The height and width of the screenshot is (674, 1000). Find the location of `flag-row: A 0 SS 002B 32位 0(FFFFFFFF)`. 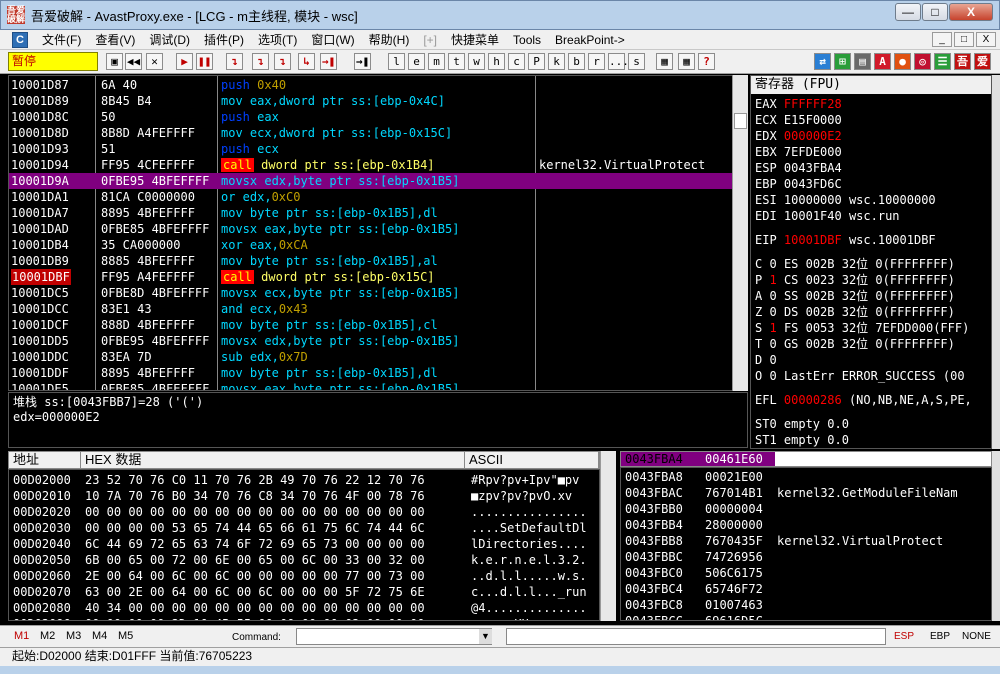

flag-row: A 0 SS 002B 32位 0(FFFFFFFF) is located at coordinates (873, 296).